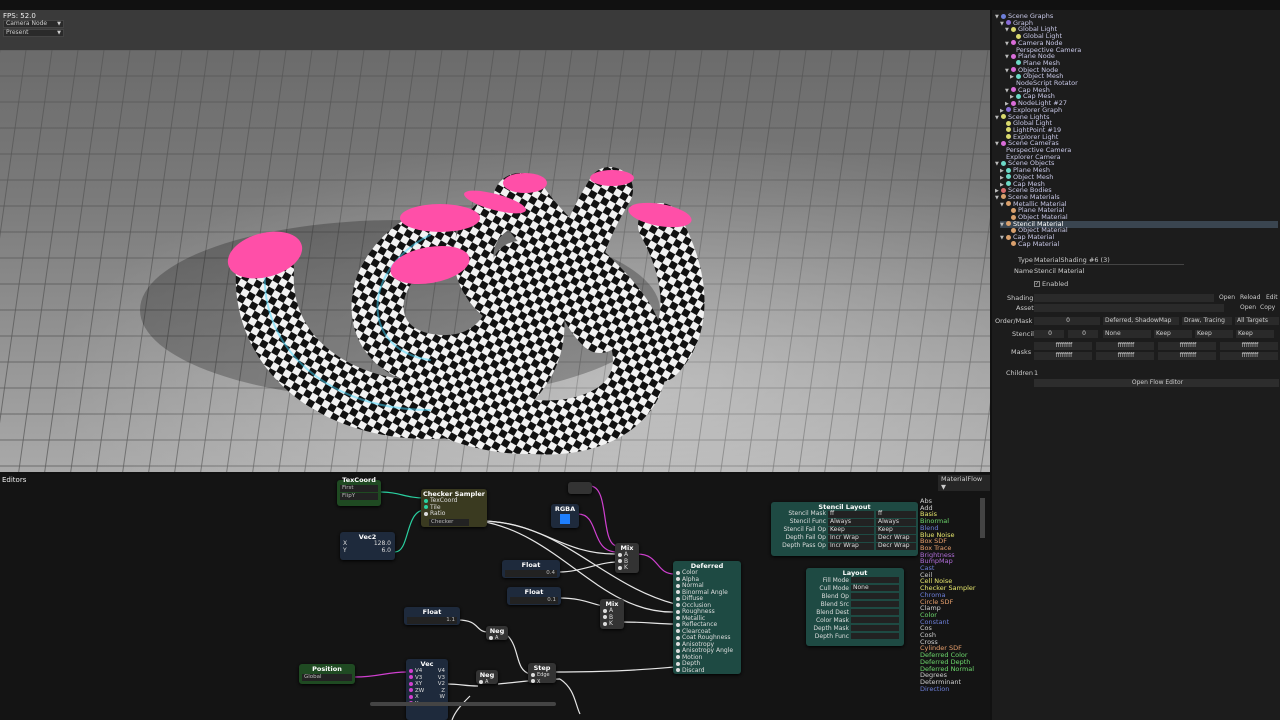  Describe the element at coordinates (1267, 307) in the screenshot. I see `asset-copy-button: Copy` at that location.